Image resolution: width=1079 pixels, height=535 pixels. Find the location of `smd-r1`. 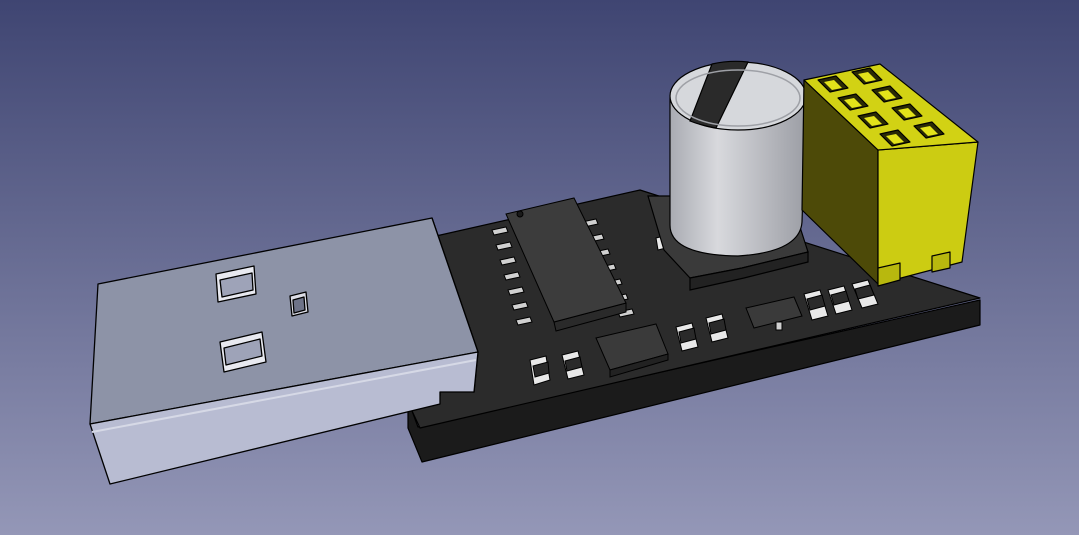

smd-r1 is located at coordinates (540, 370).